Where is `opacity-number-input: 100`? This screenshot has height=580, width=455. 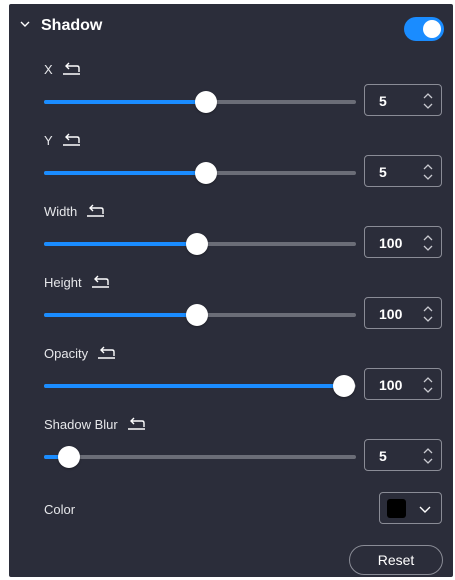 opacity-number-input: 100 is located at coordinates (403, 384).